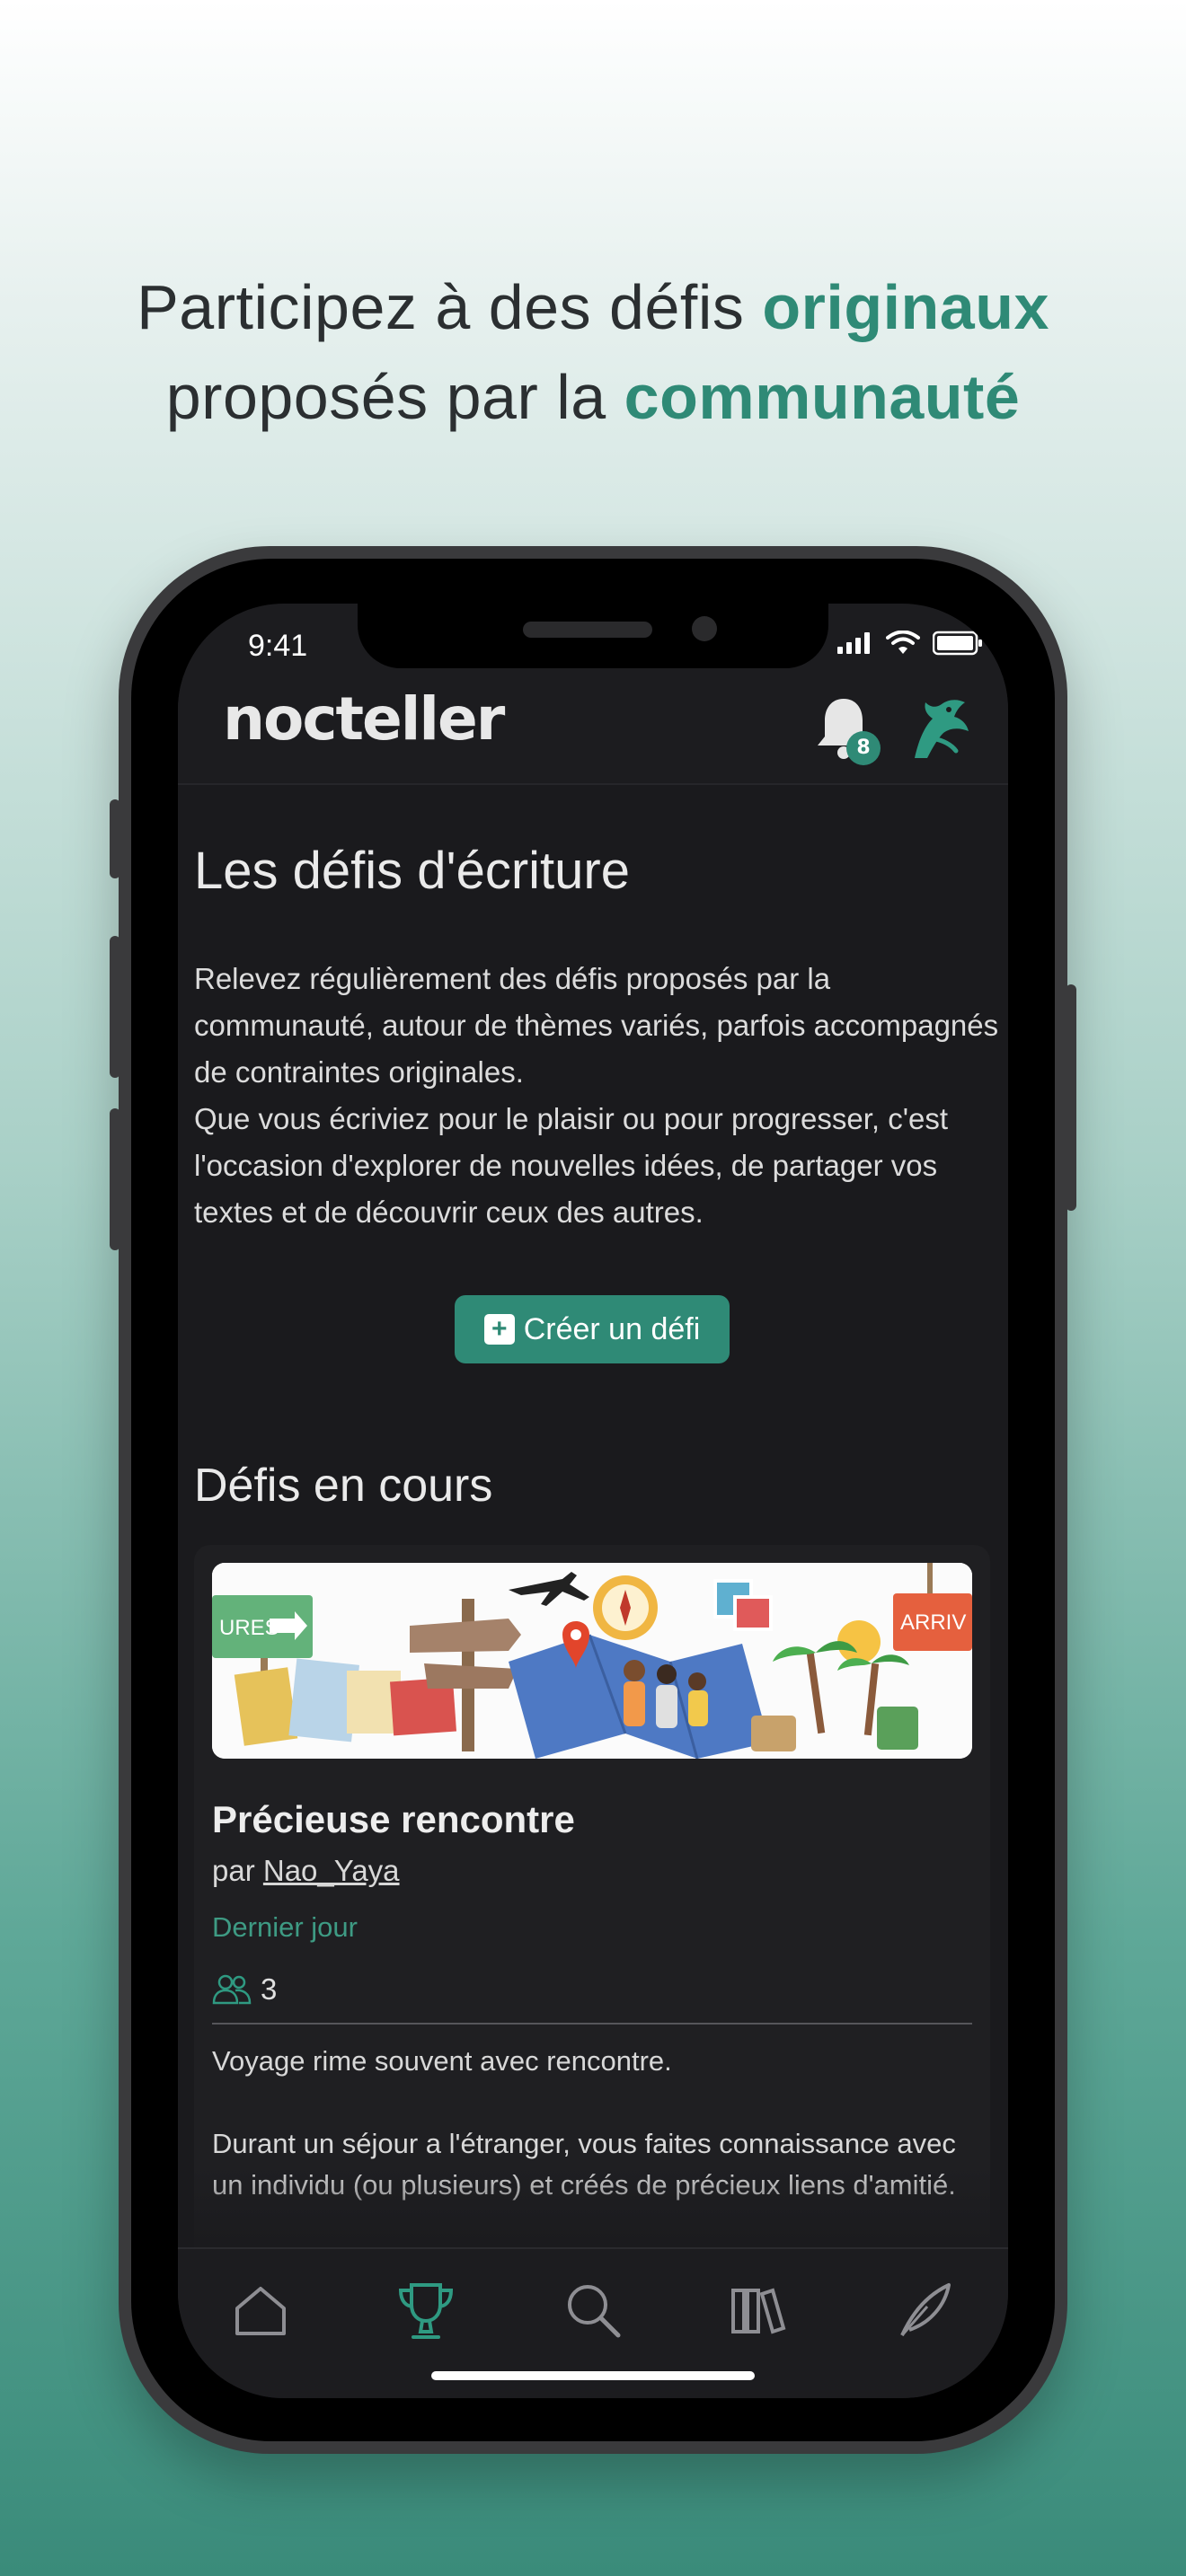 This screenshot has height=2576, width=1186. What do you see at coordinates (285, 1927) in the screenshot?
I see `challenge-deadline: Dernier jour` at bounding box center [285, 1927].